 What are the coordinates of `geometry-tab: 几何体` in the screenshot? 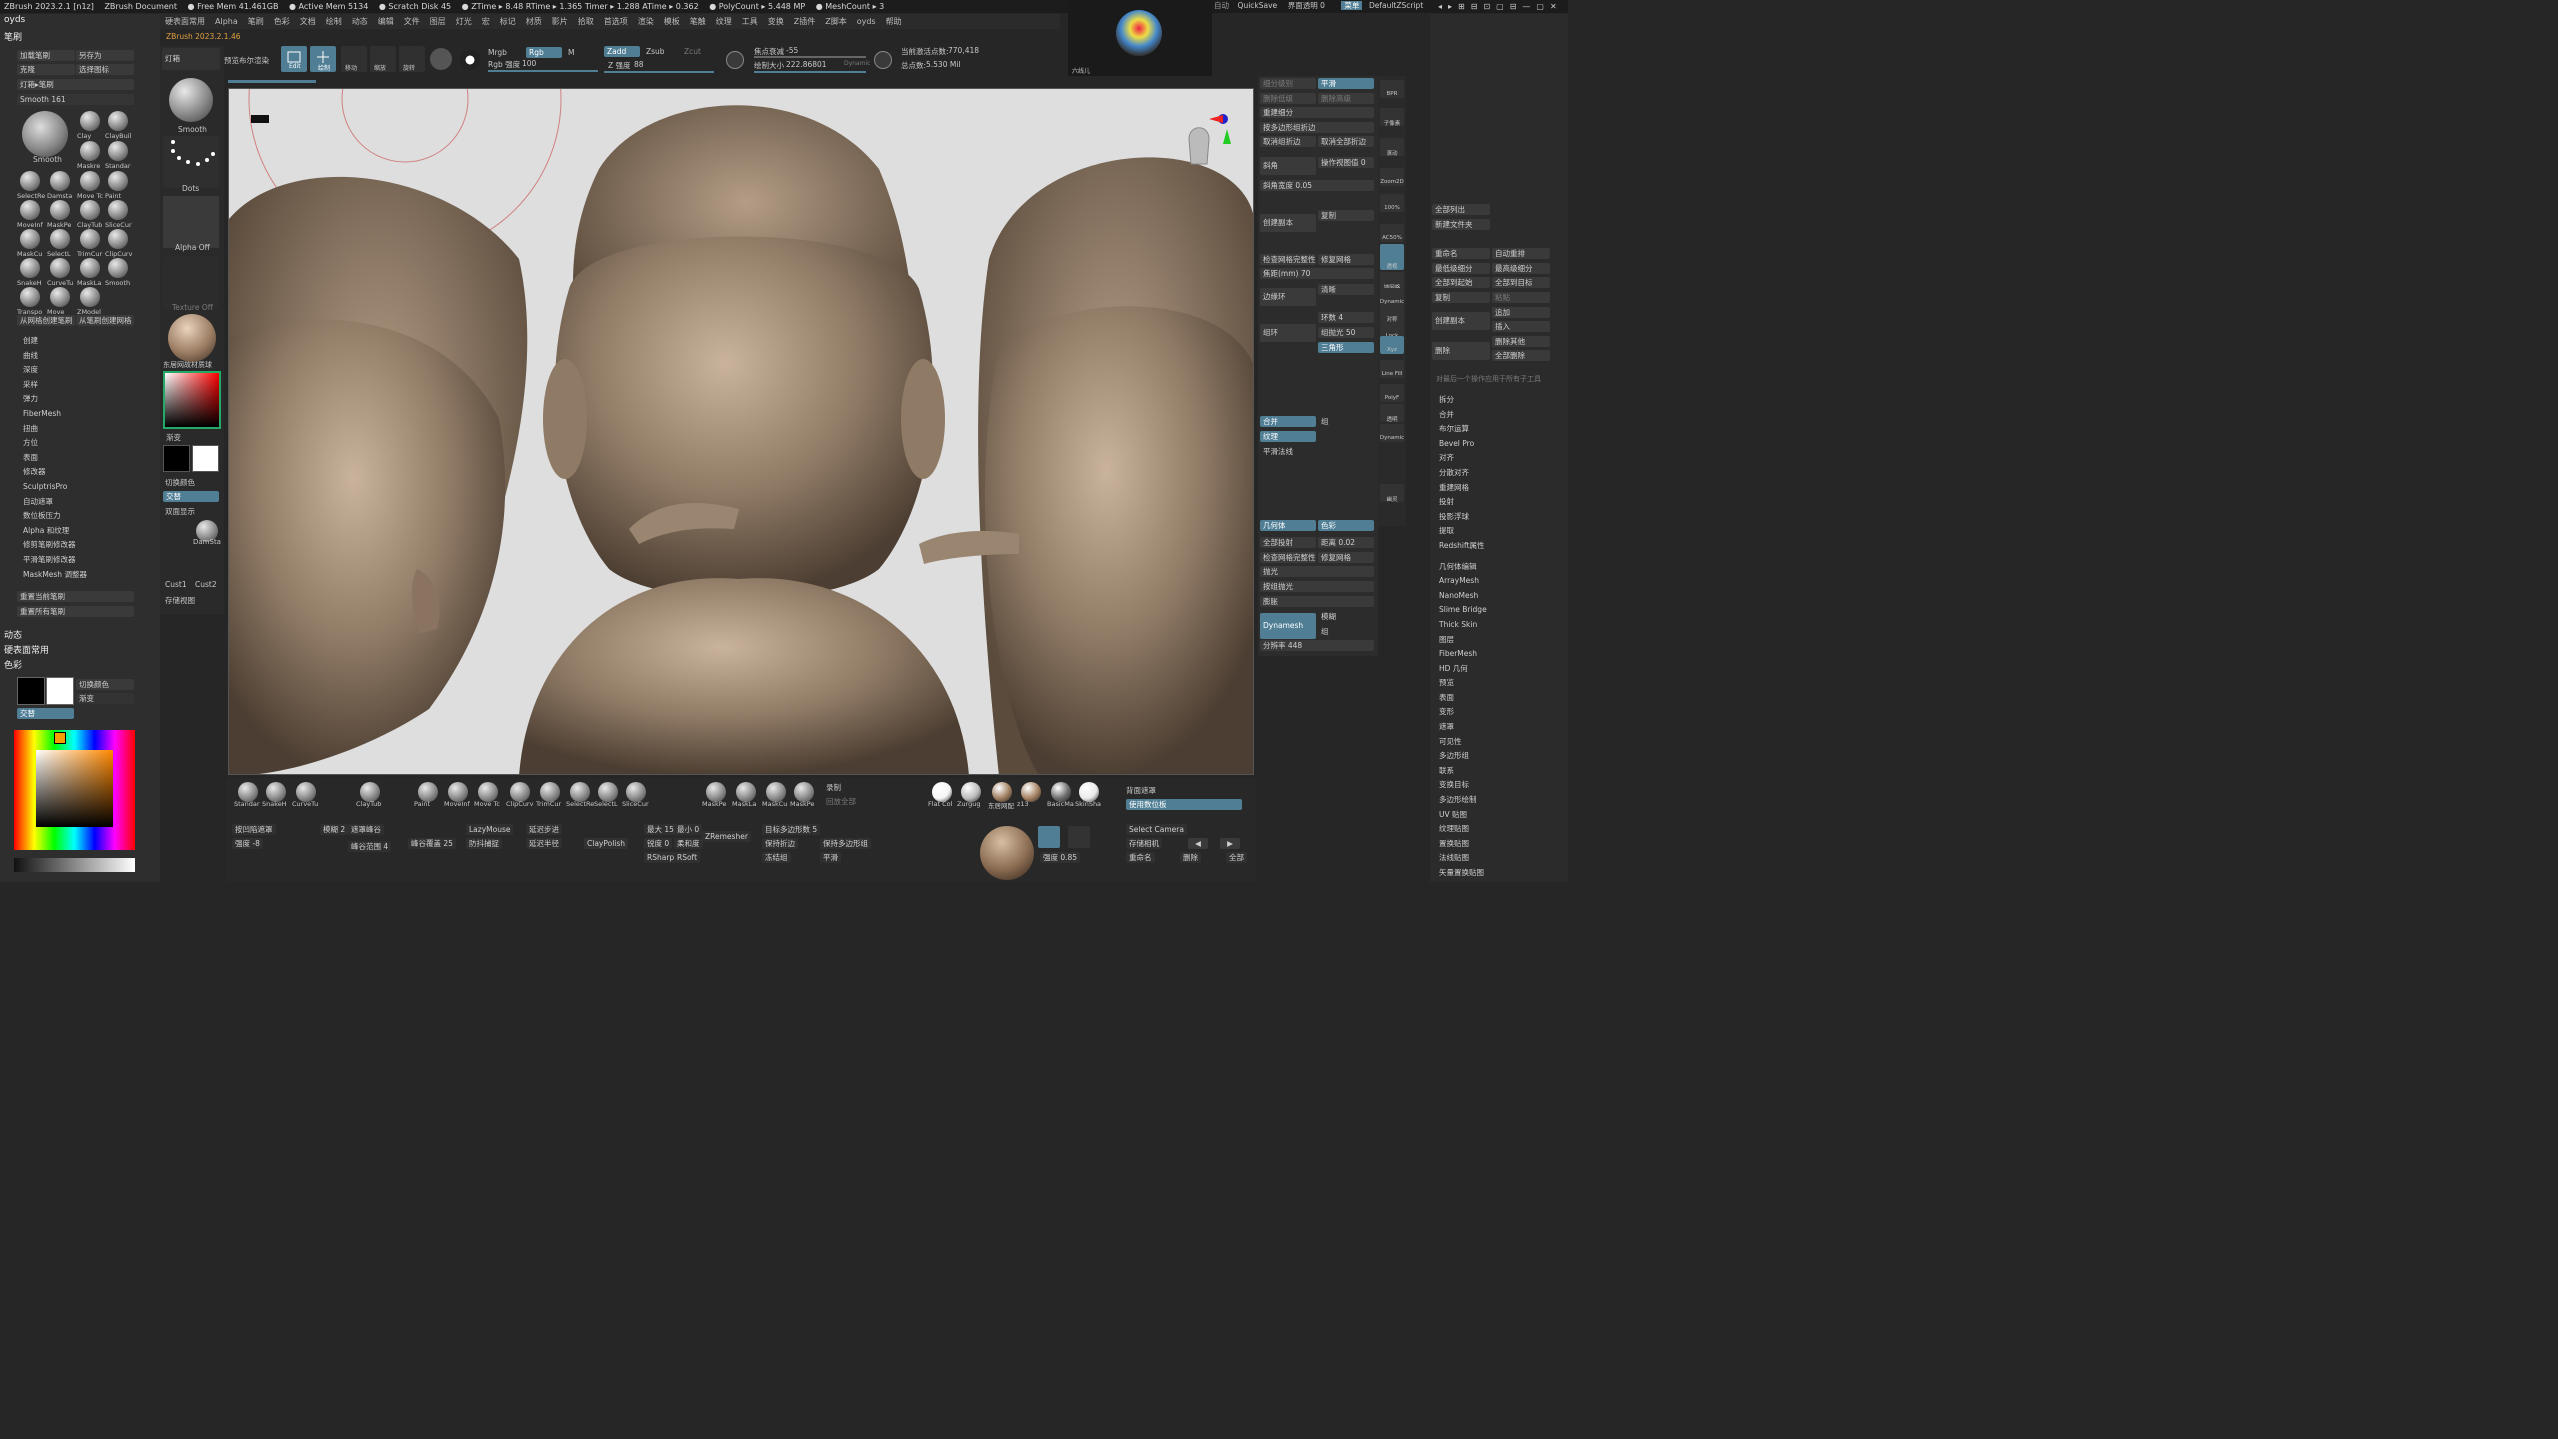 It's located at (1288, 525).